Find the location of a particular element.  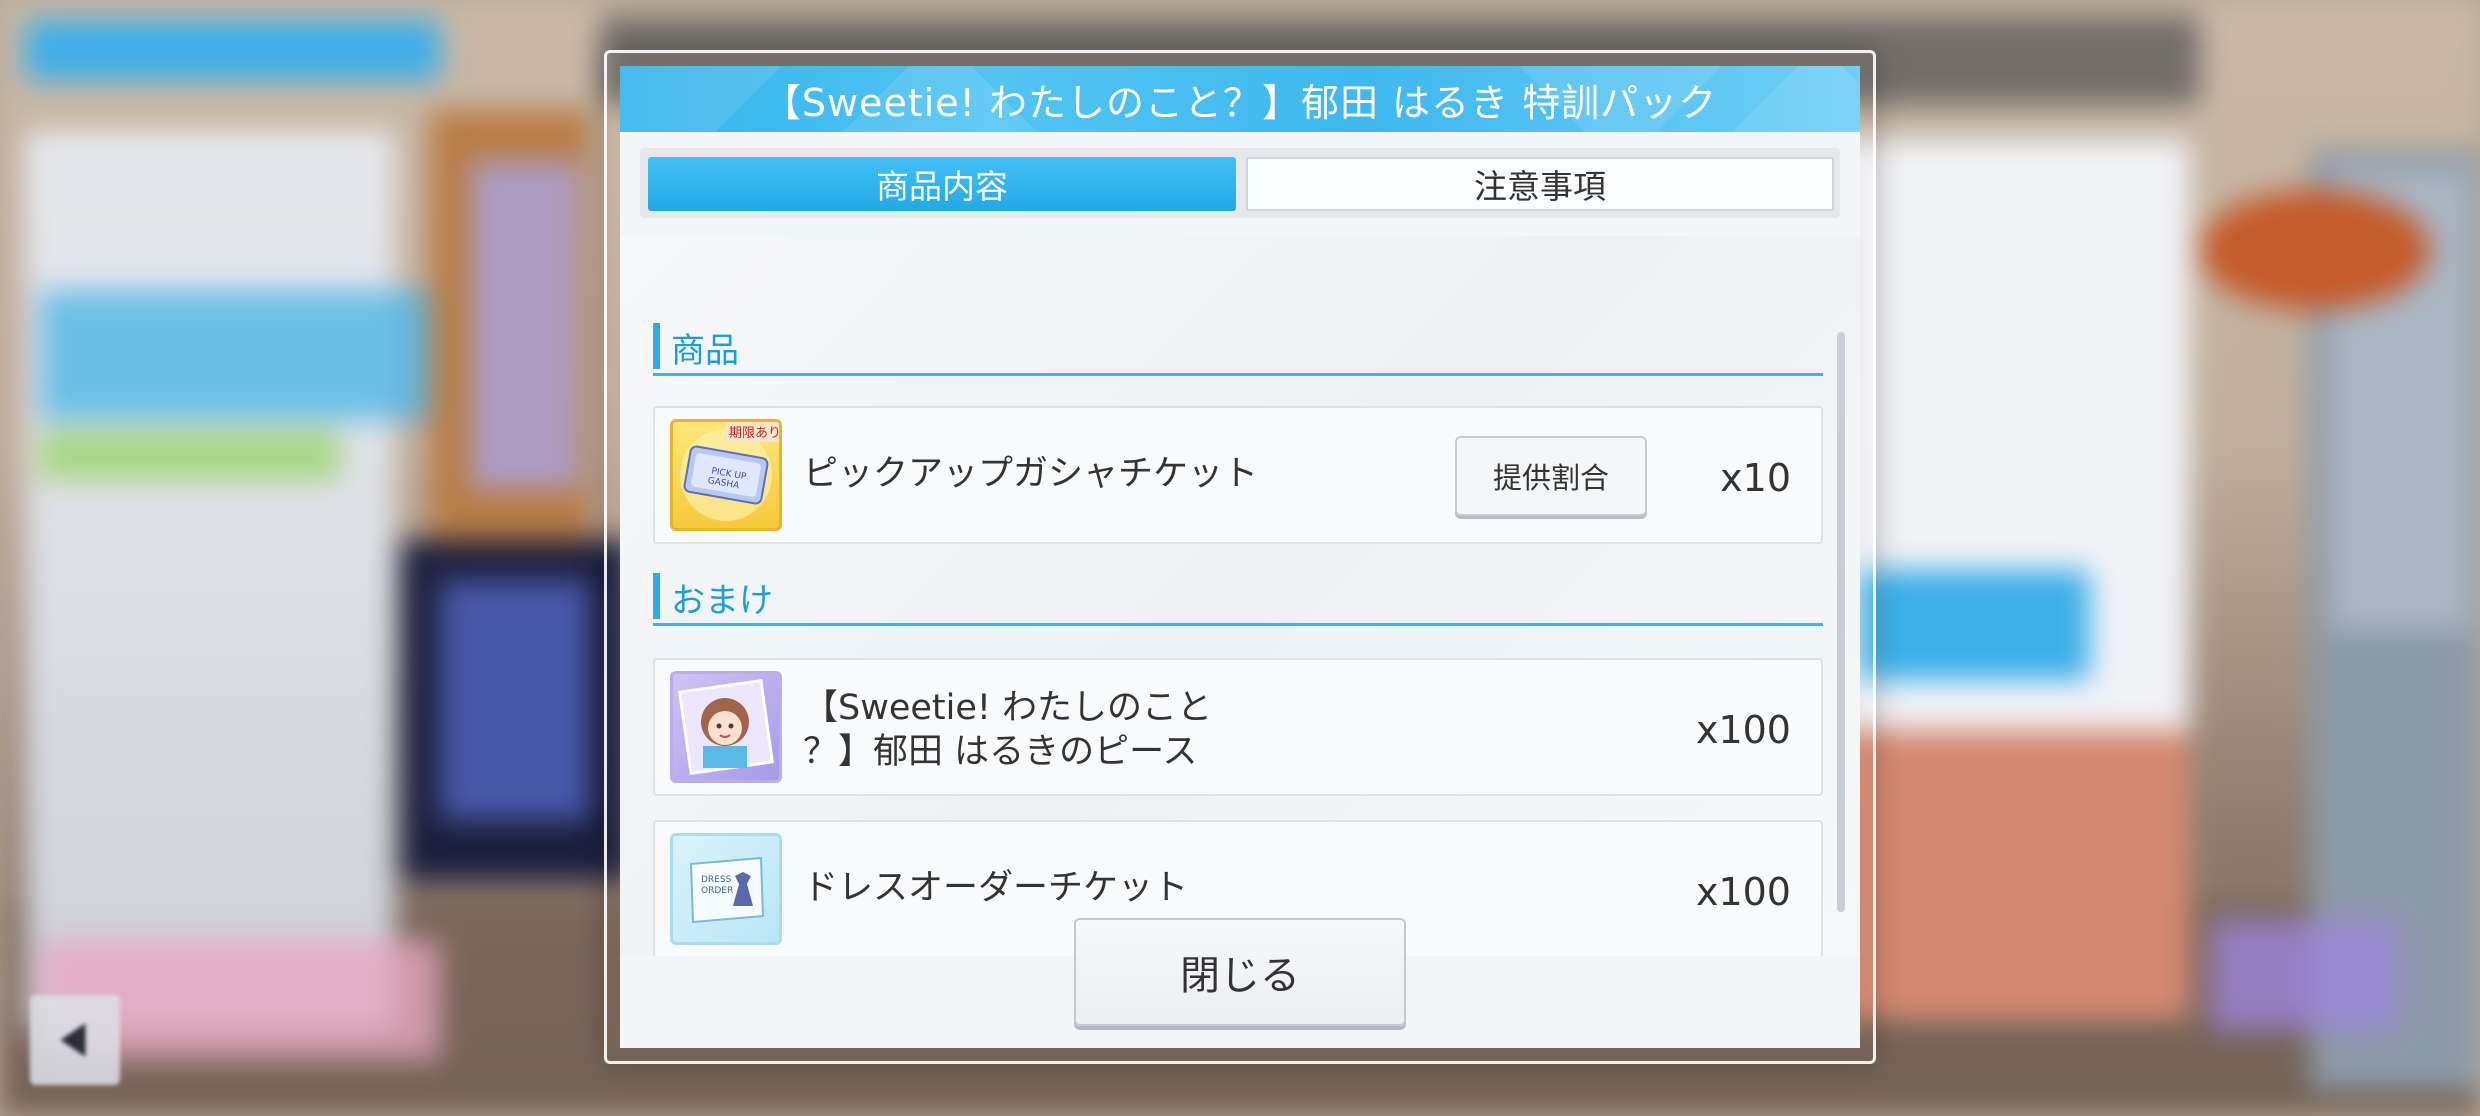

dialog-header: 【Sweetie! わたしのこと？】郁田 はるき 特訓パック is located at coordinates (1240, 99).